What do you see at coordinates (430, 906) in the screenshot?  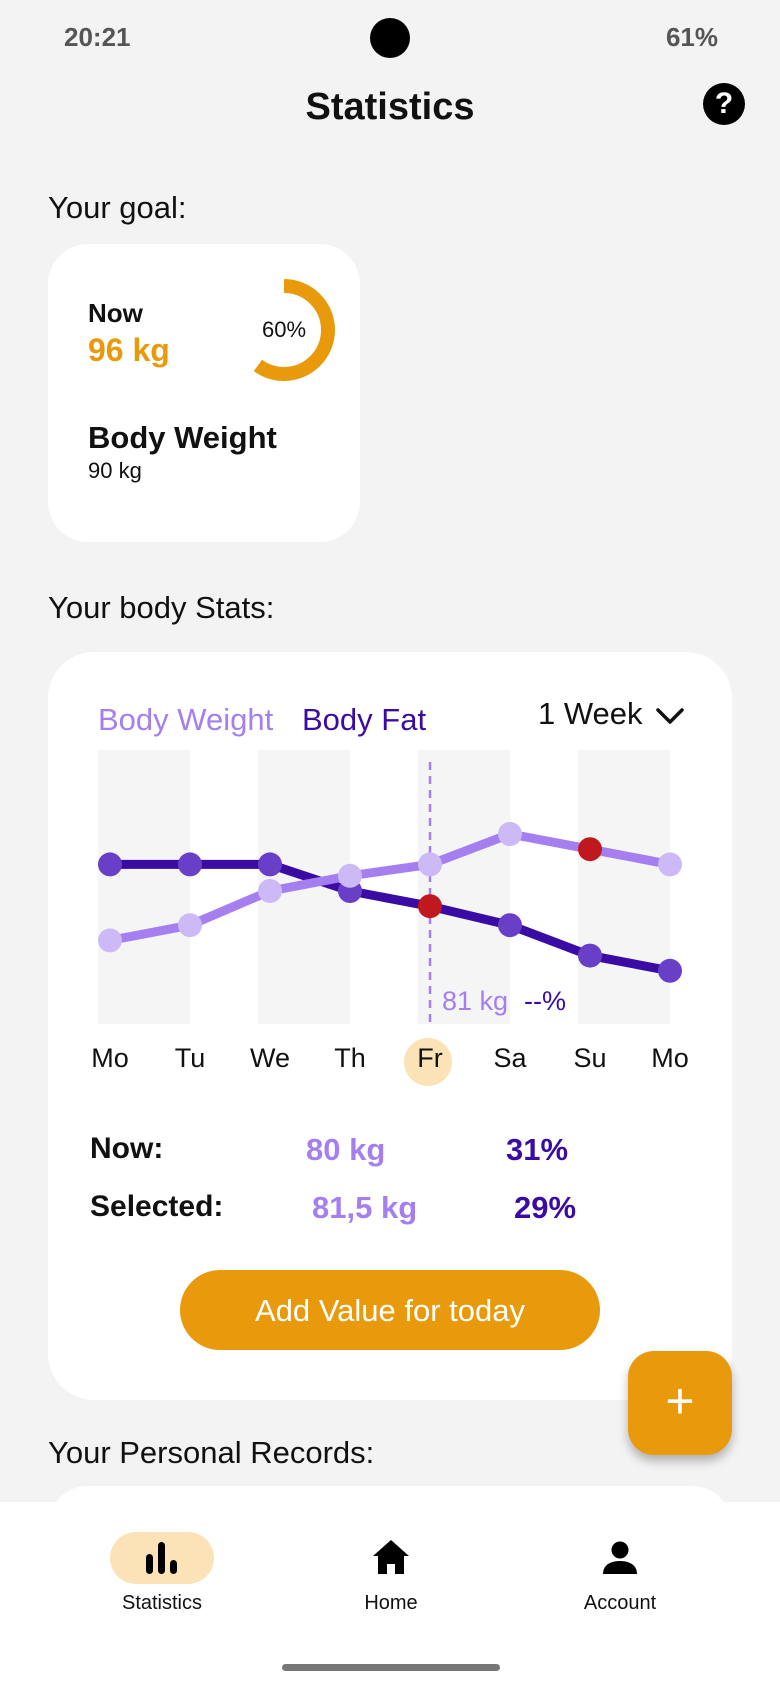 I see `highlight-point-fat` at bounding box center [430, 906].